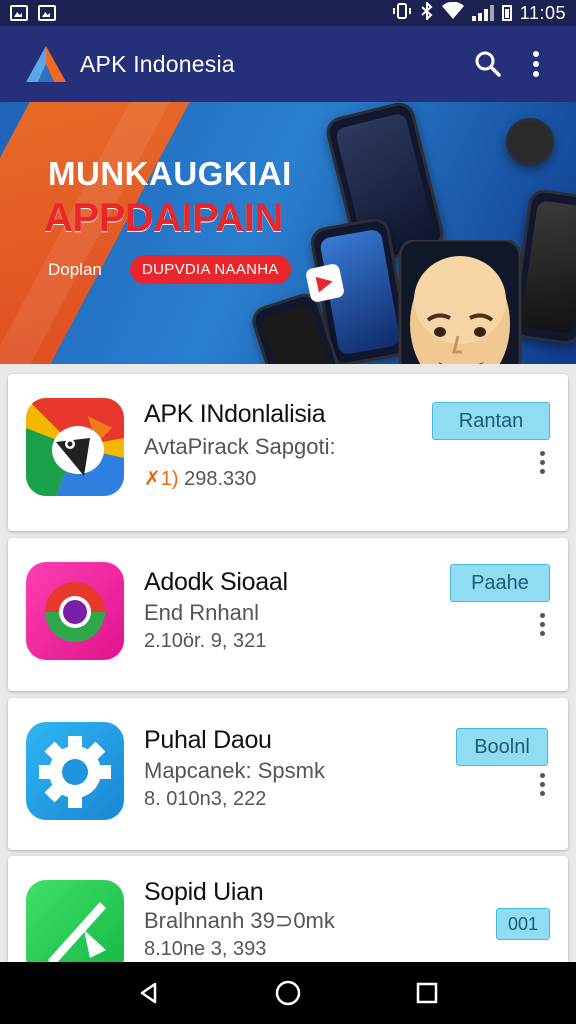 The image size is (576, 1024). I want to click on system-icons: 11:05, so click(479, 12).